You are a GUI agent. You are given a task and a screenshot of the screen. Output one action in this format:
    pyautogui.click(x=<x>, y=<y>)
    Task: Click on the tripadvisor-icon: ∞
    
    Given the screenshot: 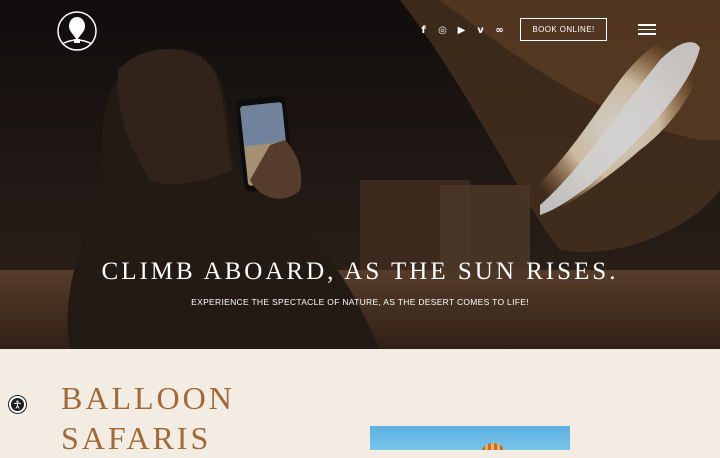 What is the action you would take?
    pyautogui.click(x=499, y=30)
    